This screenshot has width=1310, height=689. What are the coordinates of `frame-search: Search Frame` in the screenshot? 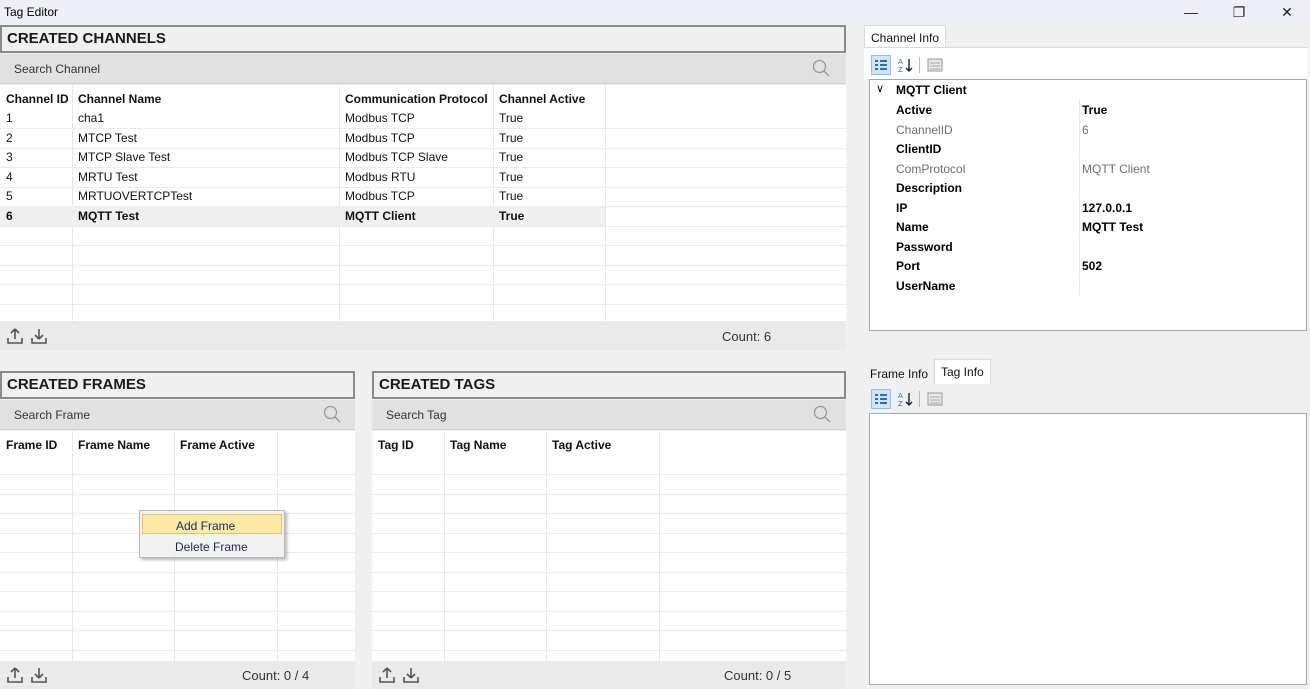 It's located at (177, 415).